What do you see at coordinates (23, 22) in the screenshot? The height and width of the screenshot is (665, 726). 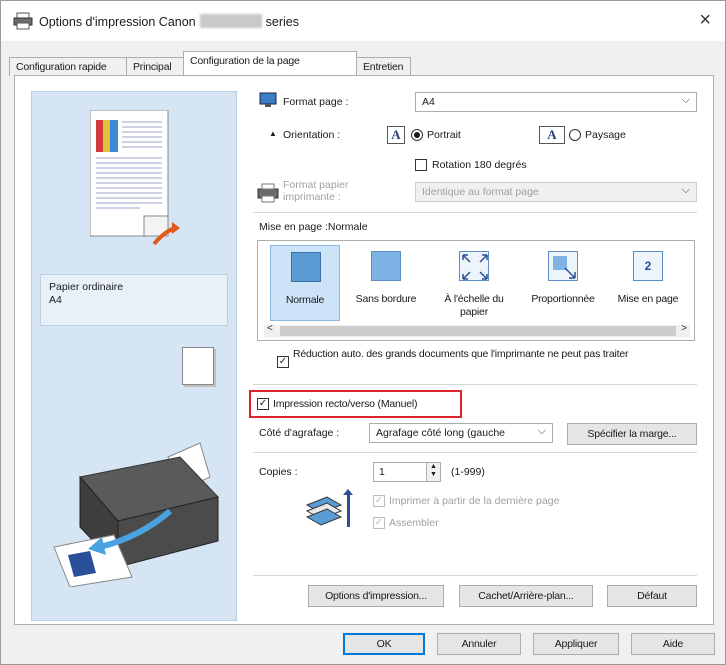 I see `printer-icon` at bounding box center [23, 22].